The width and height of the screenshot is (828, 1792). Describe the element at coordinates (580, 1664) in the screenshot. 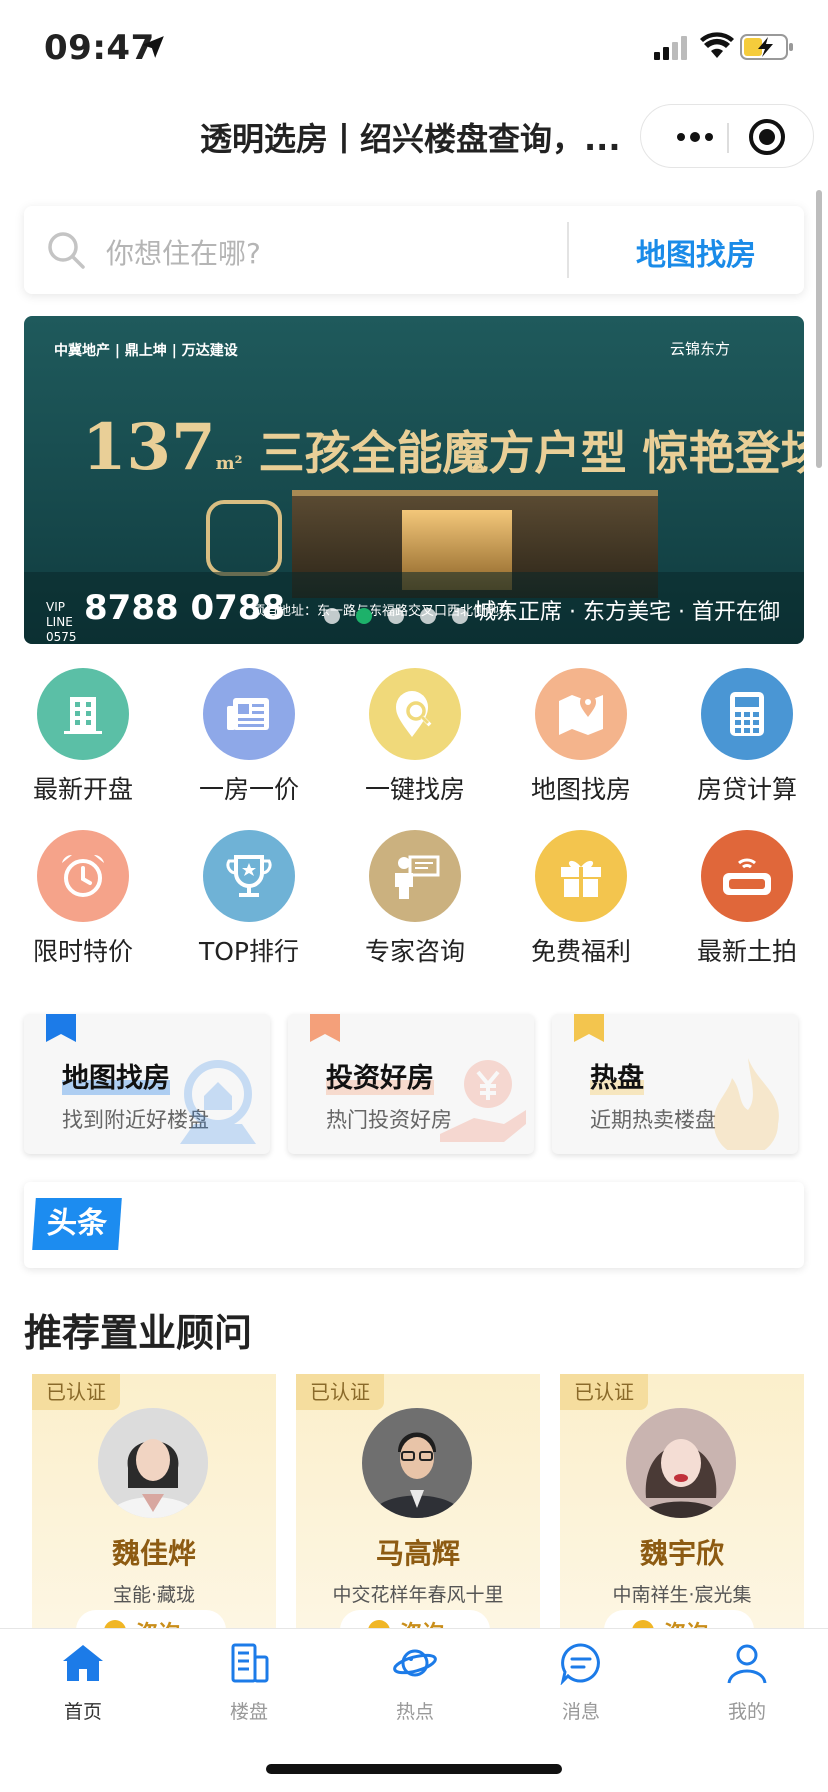

I see `message-icon` at that location.